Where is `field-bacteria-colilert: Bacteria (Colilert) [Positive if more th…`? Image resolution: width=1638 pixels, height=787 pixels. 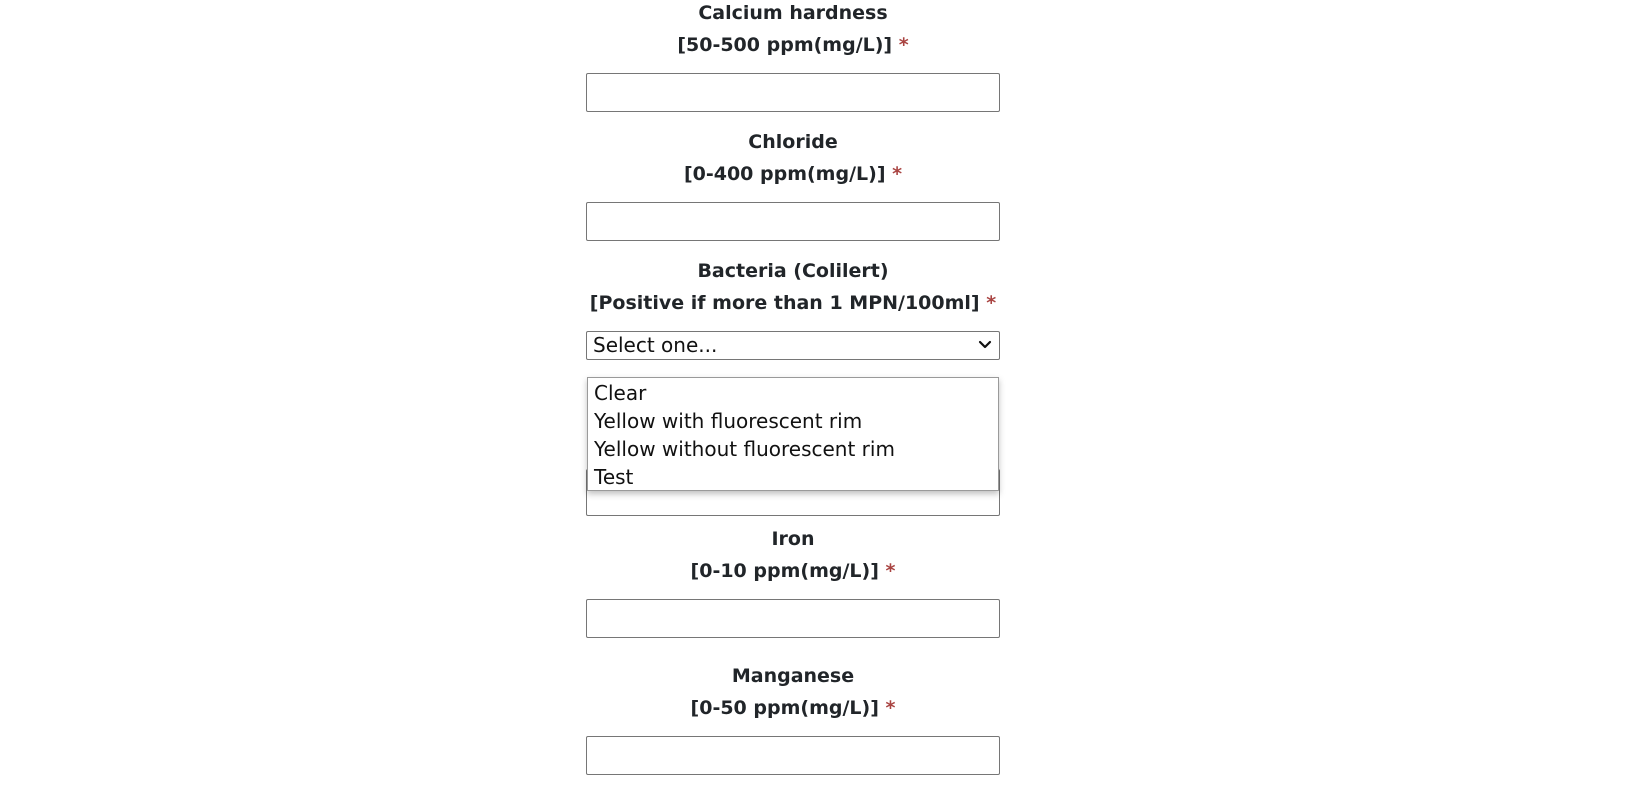
field-bacteria-colilert: Bacteria (Colilert) [Positive if more th… is located at coordinates (793, 307).